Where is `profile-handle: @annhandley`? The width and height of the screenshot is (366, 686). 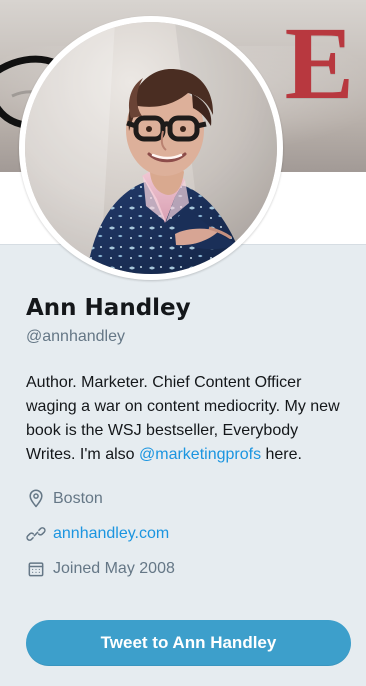 profile-handle: @annhandley is located at coordinates (185, 337).